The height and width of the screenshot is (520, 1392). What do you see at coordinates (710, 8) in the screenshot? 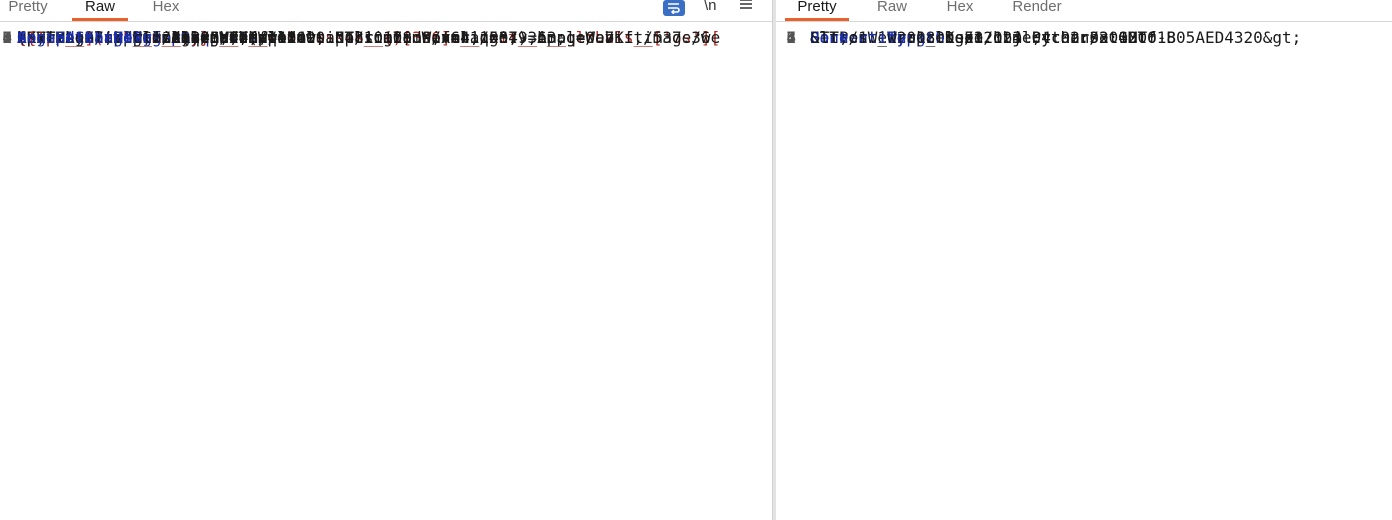
I see `newline-toggle: \n` at bounding box center [710, 8].